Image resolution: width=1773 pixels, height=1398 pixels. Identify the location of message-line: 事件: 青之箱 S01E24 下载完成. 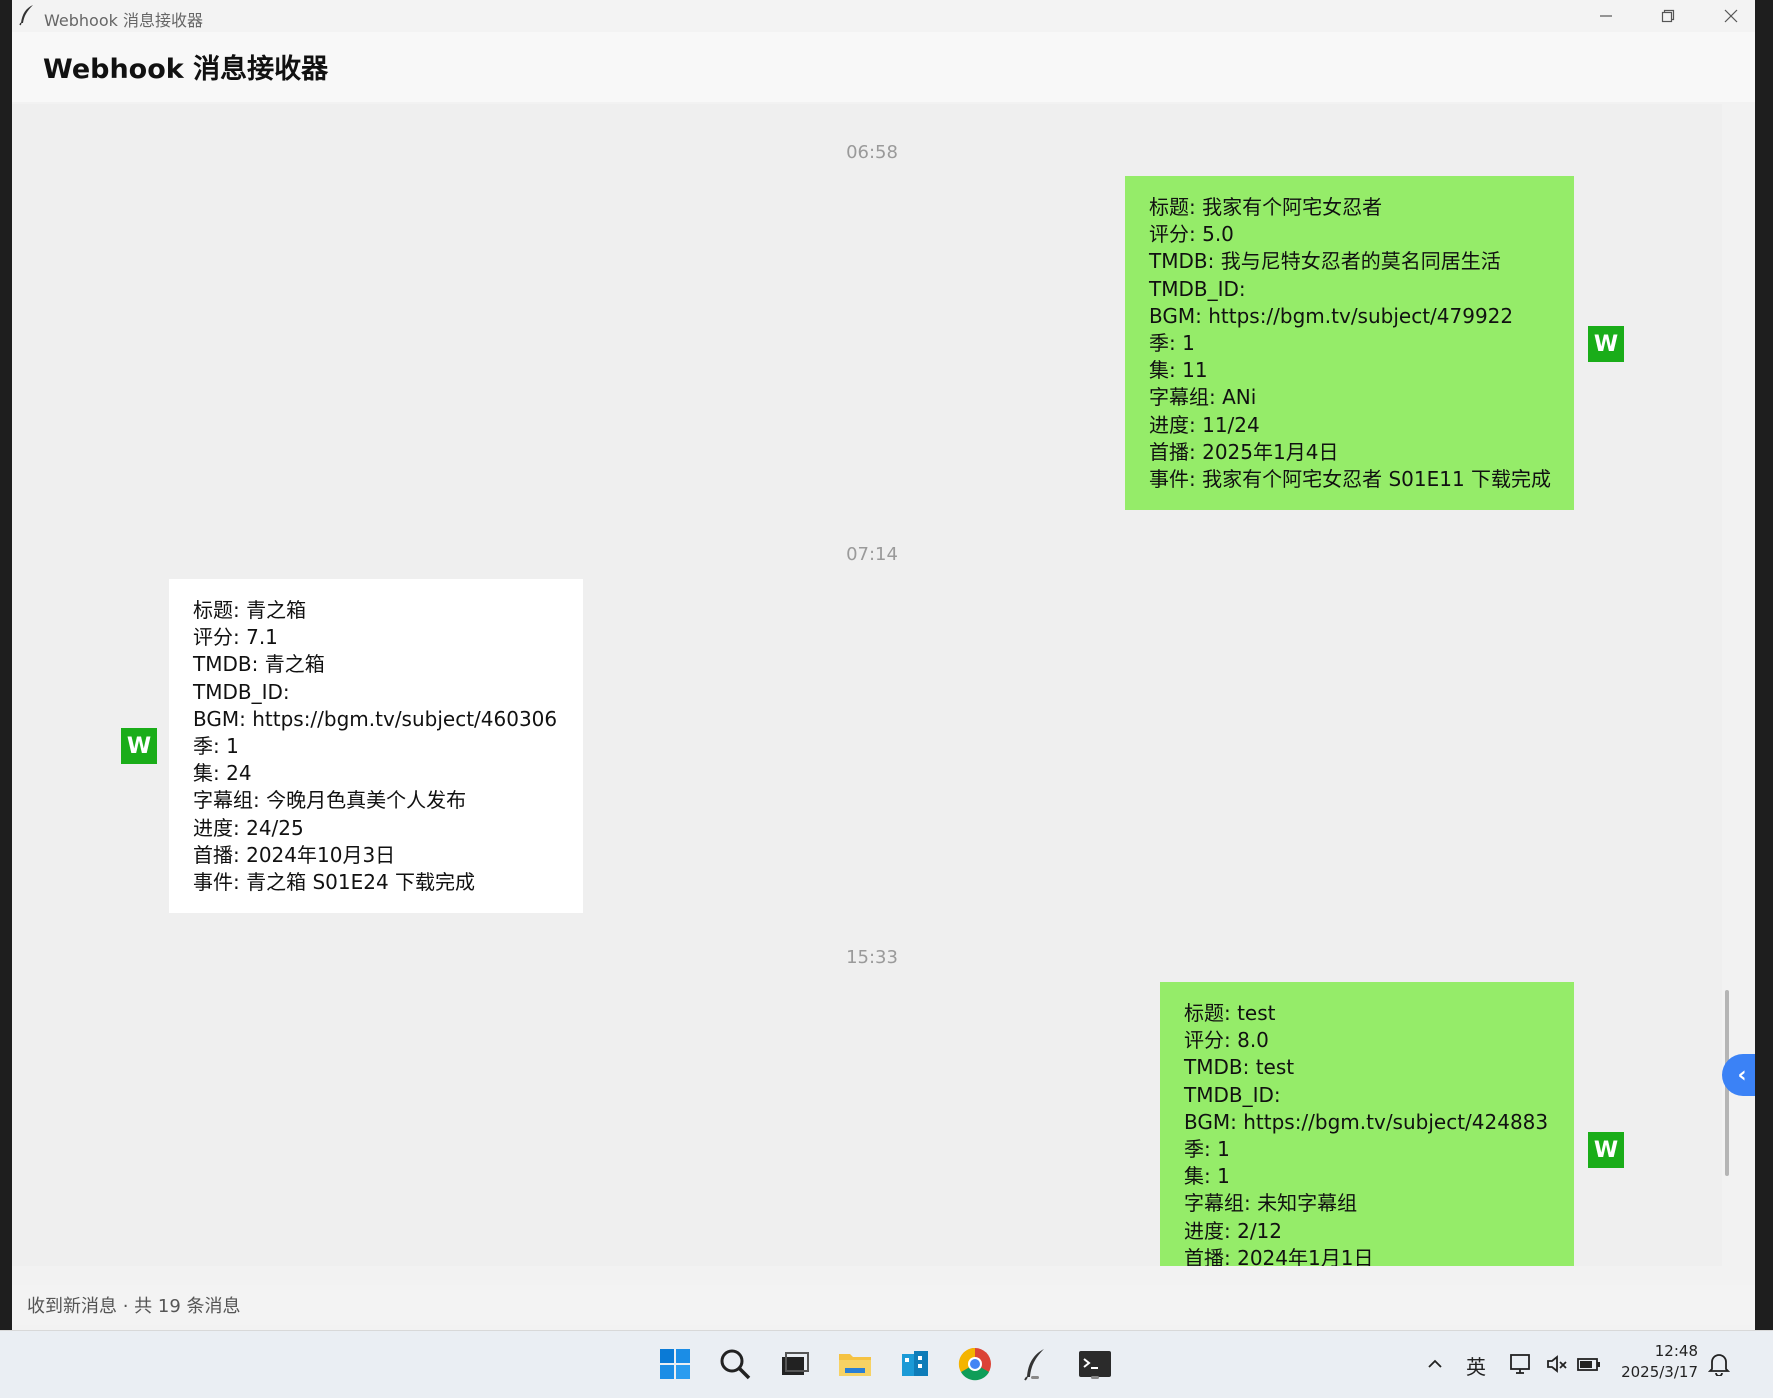
(334, 882).